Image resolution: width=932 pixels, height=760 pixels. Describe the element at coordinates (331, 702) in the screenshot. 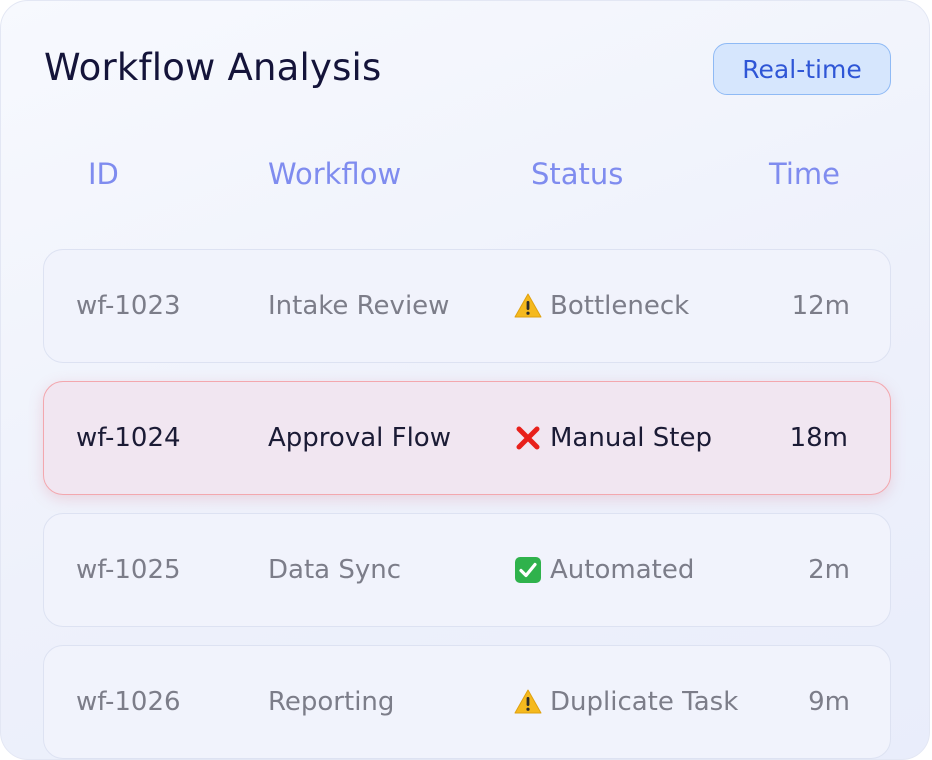

I see `row-workflow: Reporting` at that location.